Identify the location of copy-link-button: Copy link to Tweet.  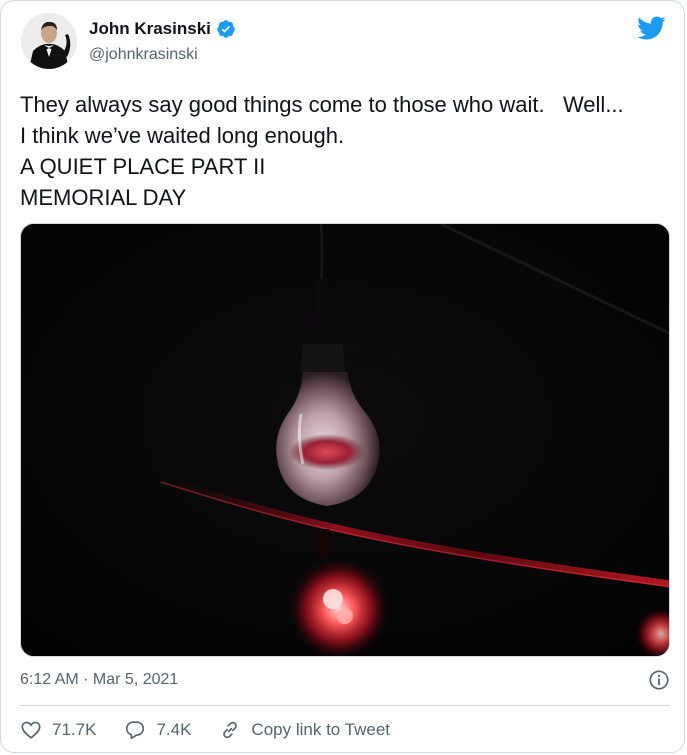
(304, 730).